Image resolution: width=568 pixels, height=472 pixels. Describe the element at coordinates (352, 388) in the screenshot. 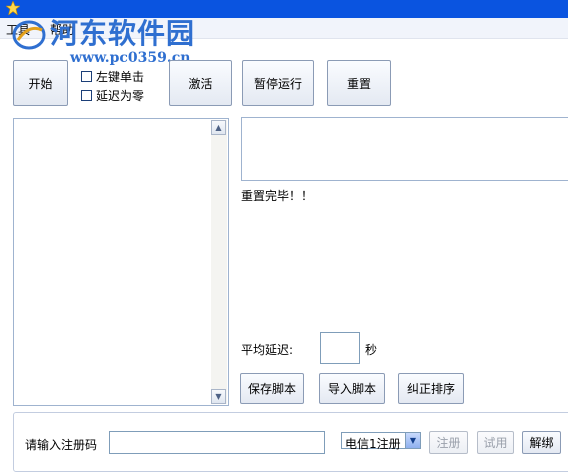

I see `import-script-button: 导入脚本` at that location.